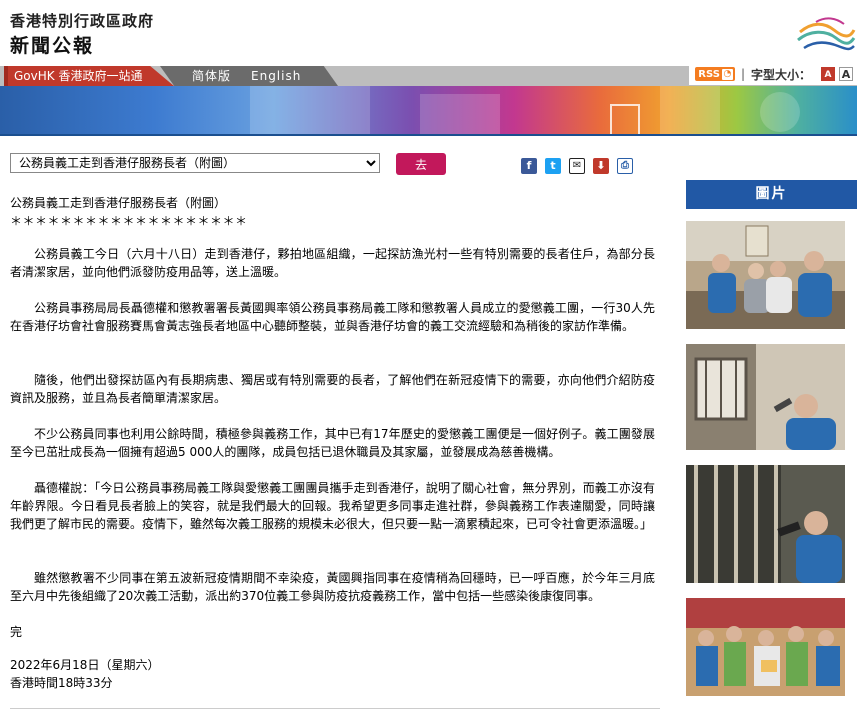  I want to click on email-share-icon: ✉, so click(577, 166).